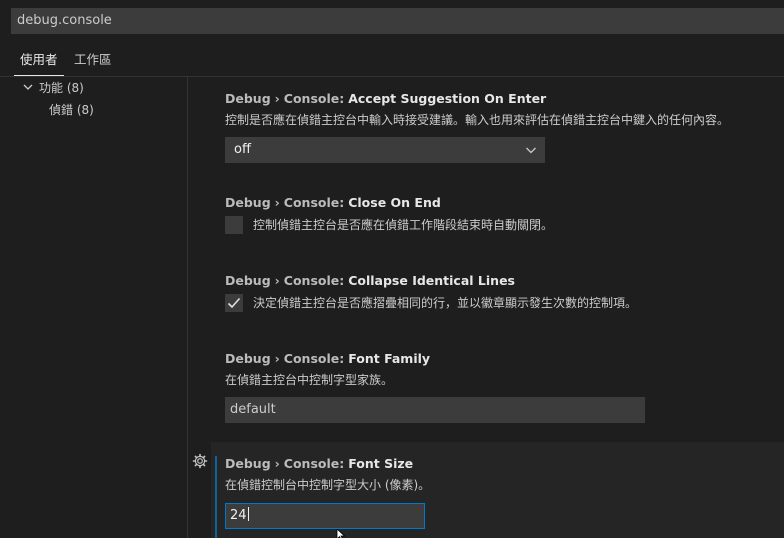 The image size is (784, 538). I want to click on focused-setting-indicator, so click(216, 497).